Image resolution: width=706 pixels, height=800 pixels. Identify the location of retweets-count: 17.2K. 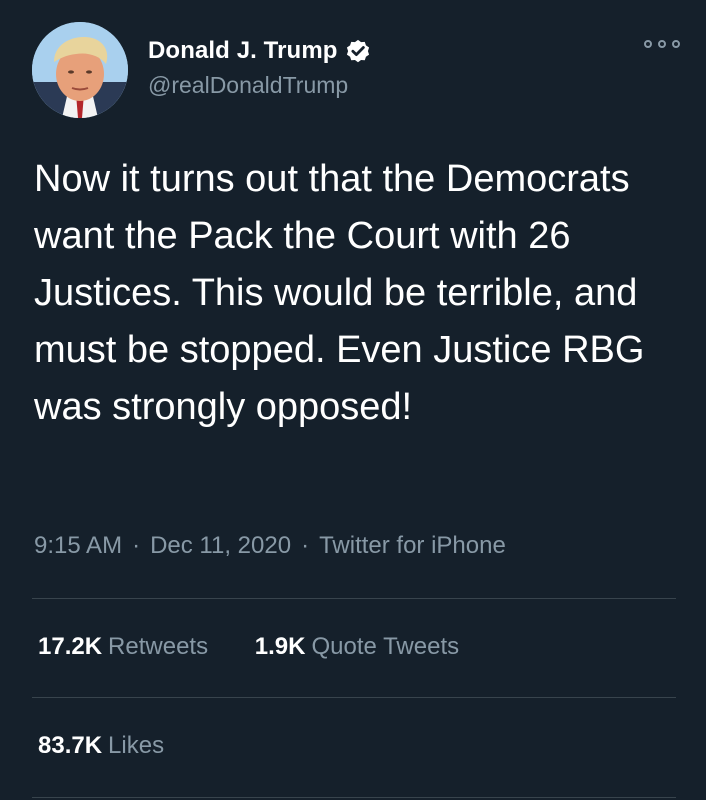
(70, 646).